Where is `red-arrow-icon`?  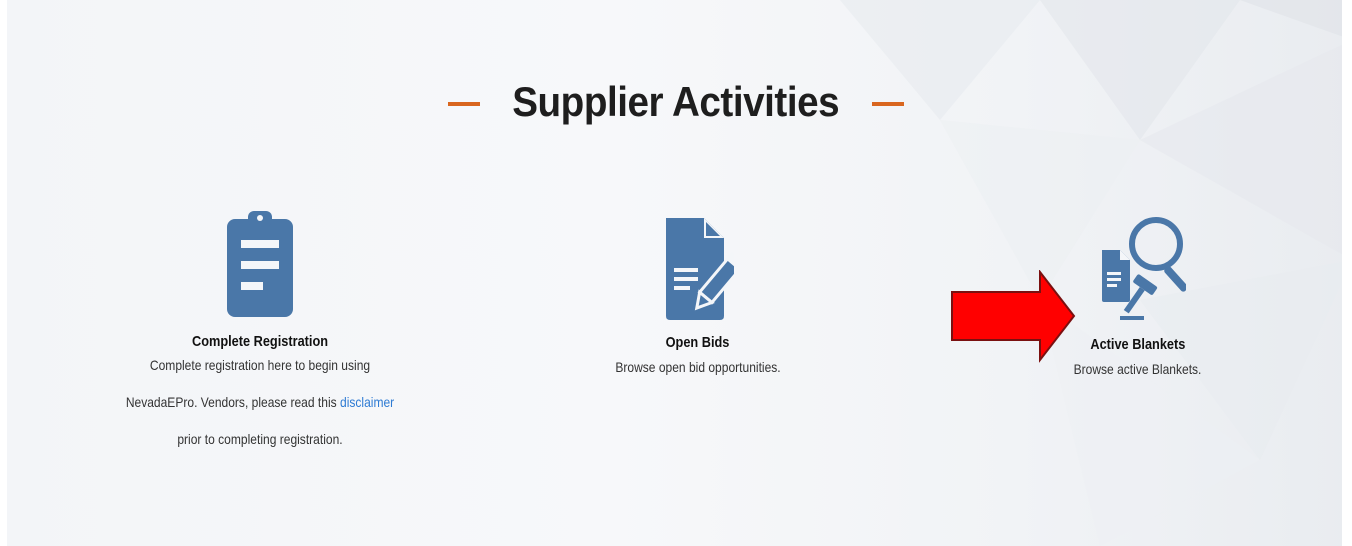
red-arrow-icon is located at coordinates (1013, 316).